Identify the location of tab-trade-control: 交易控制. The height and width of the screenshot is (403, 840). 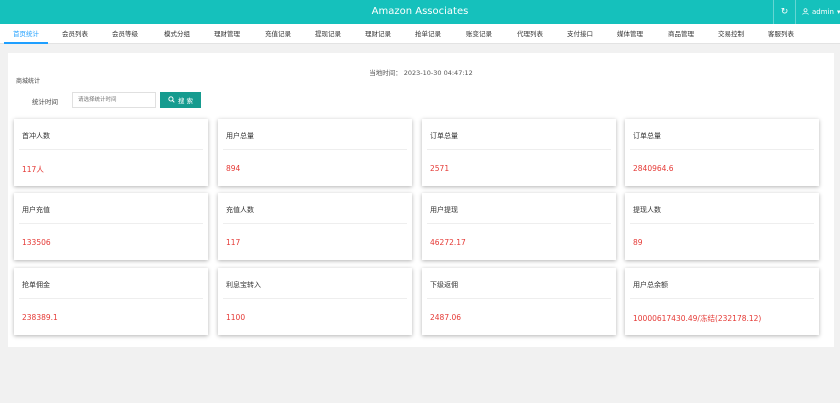
(731, 34).